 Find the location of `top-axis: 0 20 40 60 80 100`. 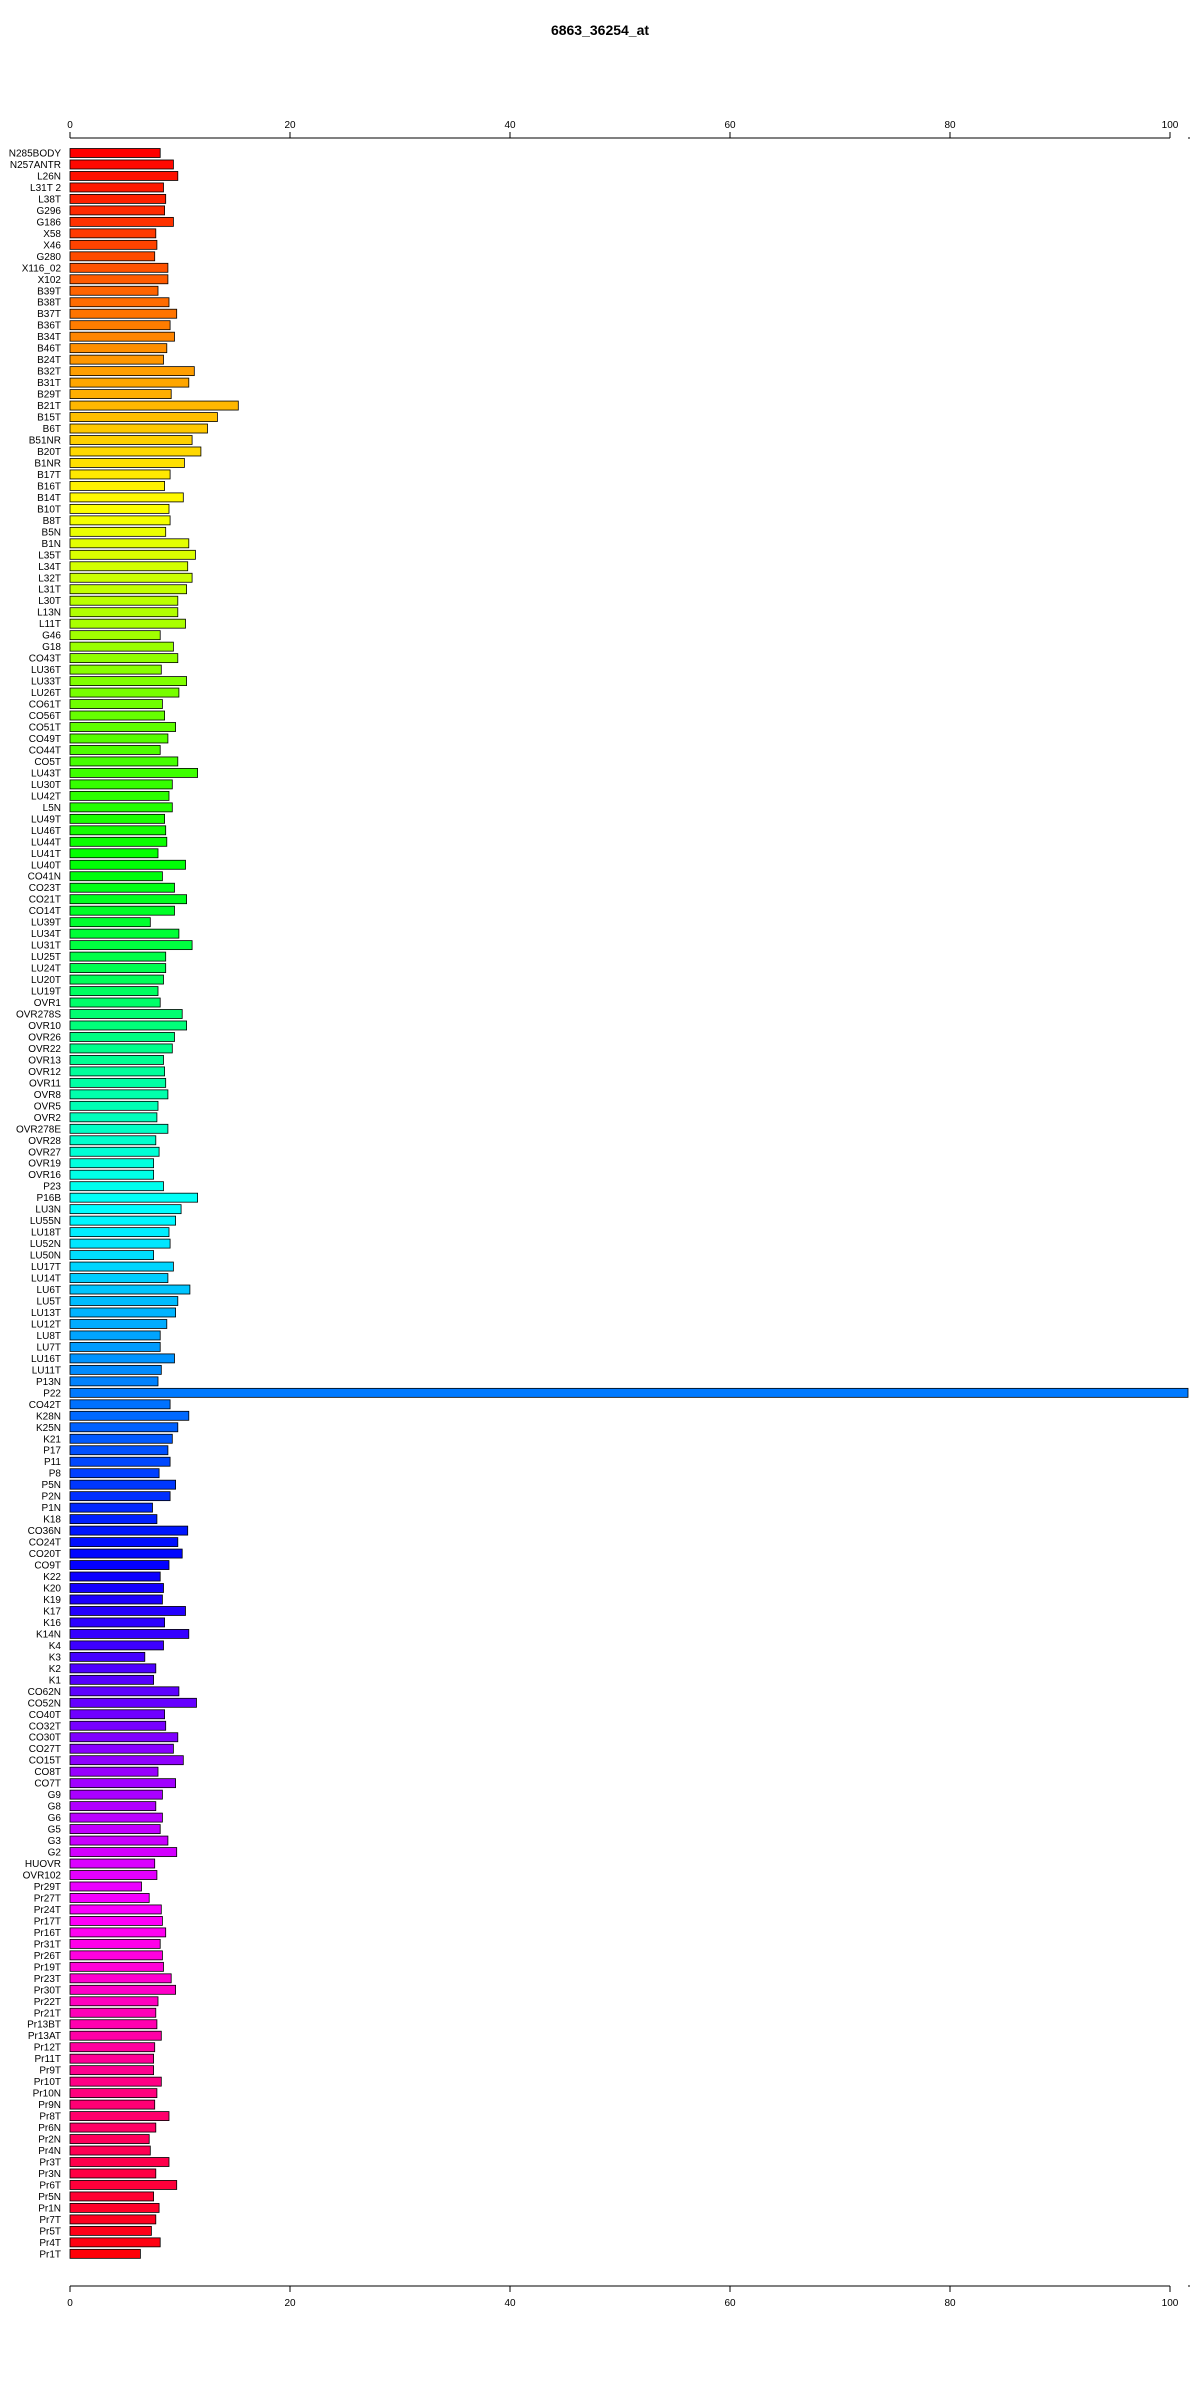

top-axis: 0 20 40 60 80 100 is located at coordinates (623, 129).